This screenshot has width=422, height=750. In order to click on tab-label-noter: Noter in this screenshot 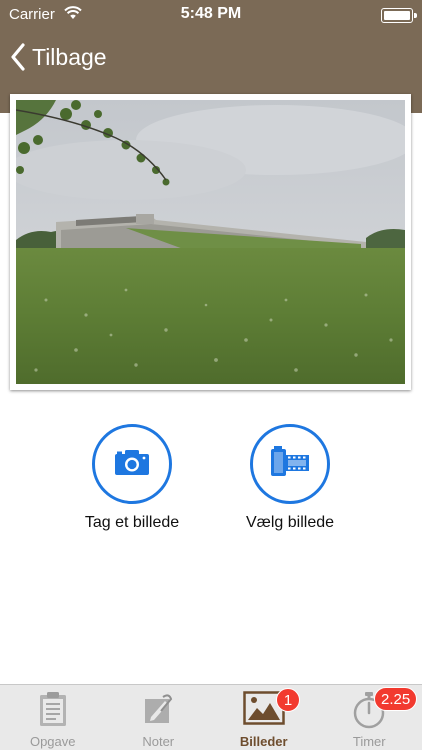, I will do `click(158, 741)`.